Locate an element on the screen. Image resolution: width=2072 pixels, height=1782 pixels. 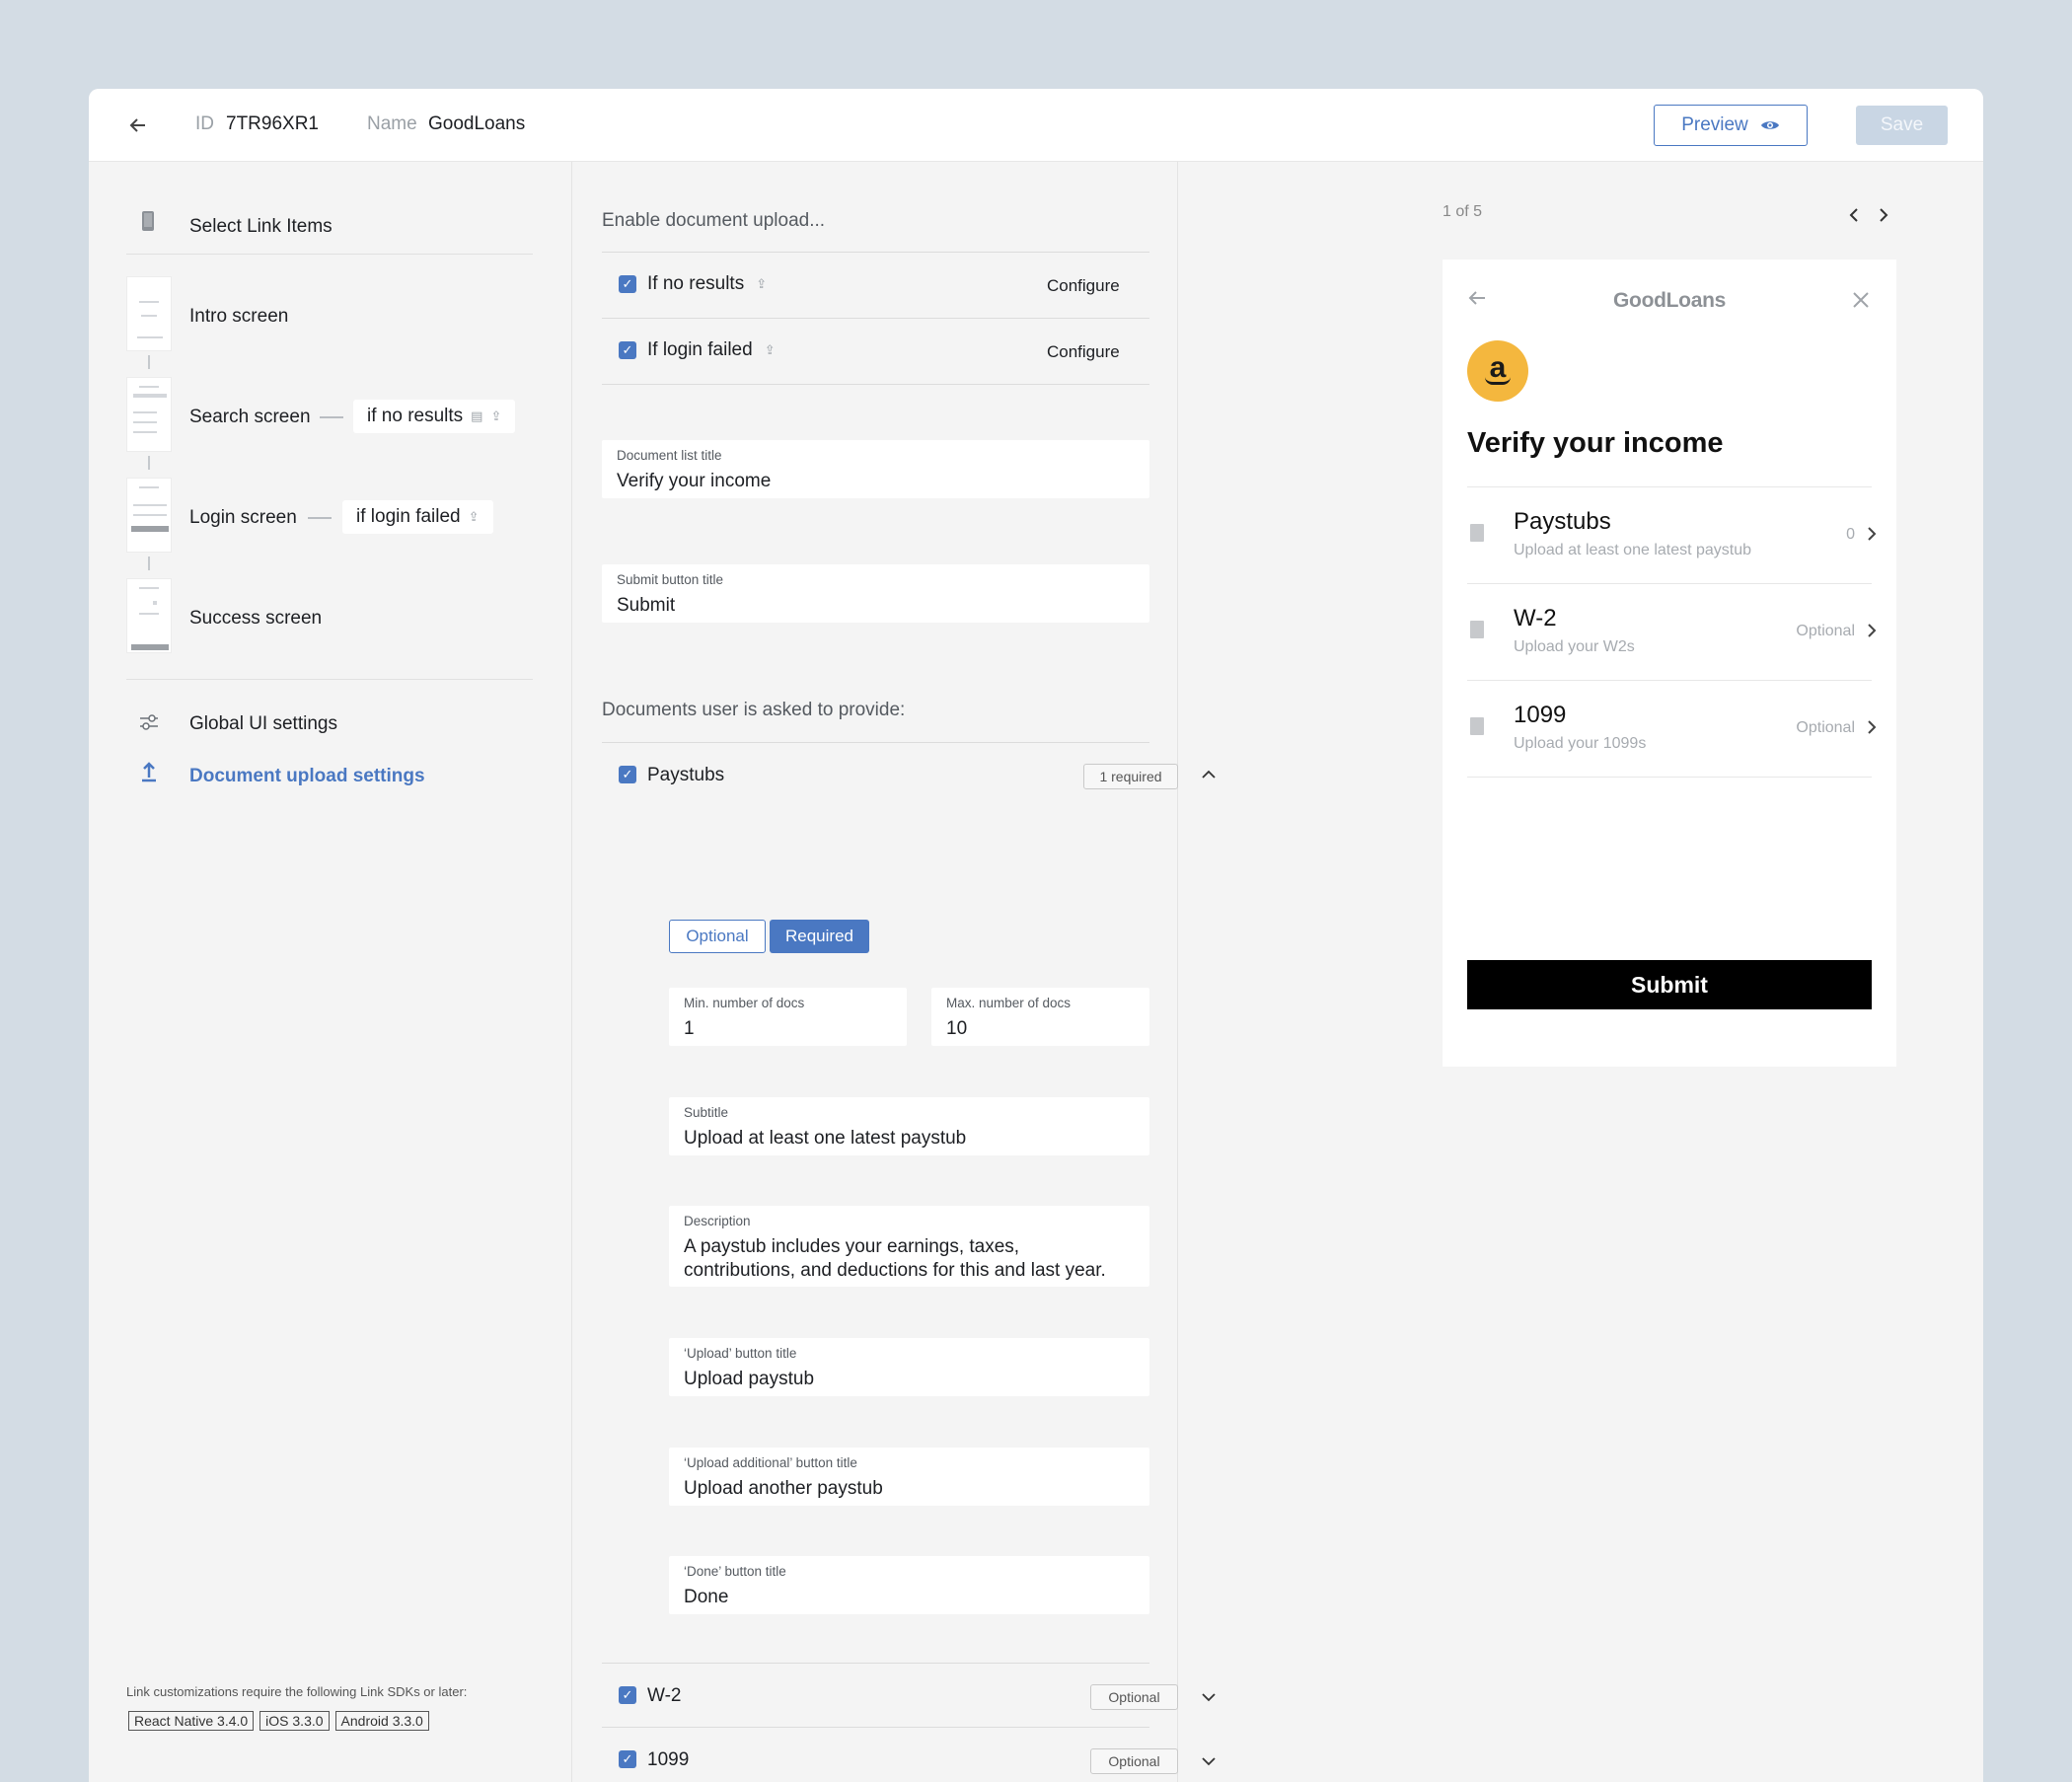
phone-icon is located at coordinates (148, 221).